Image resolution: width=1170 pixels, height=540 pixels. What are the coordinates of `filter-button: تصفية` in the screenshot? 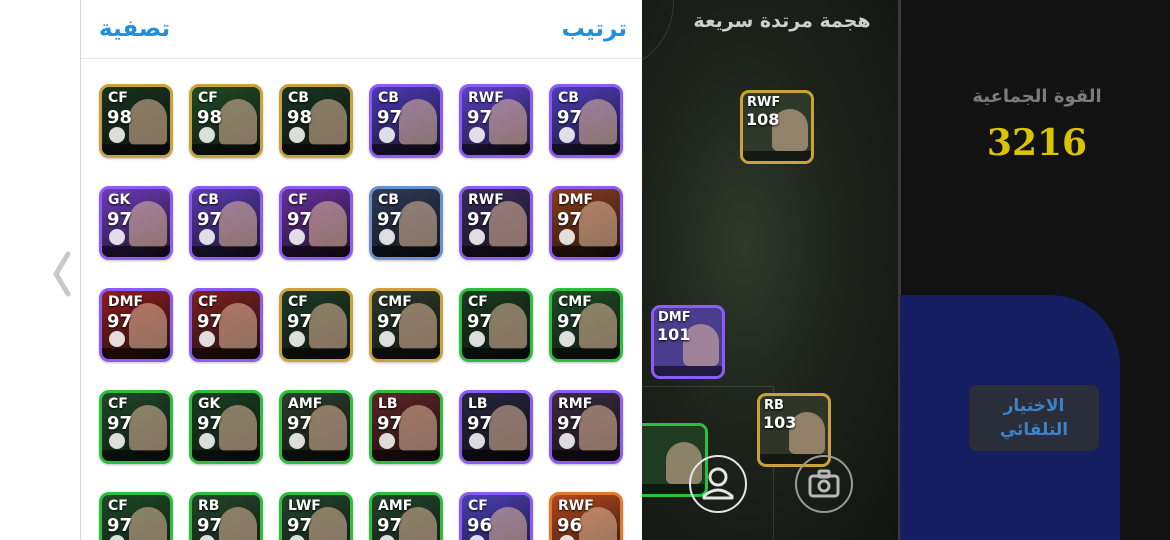 It's located at (134, 29).